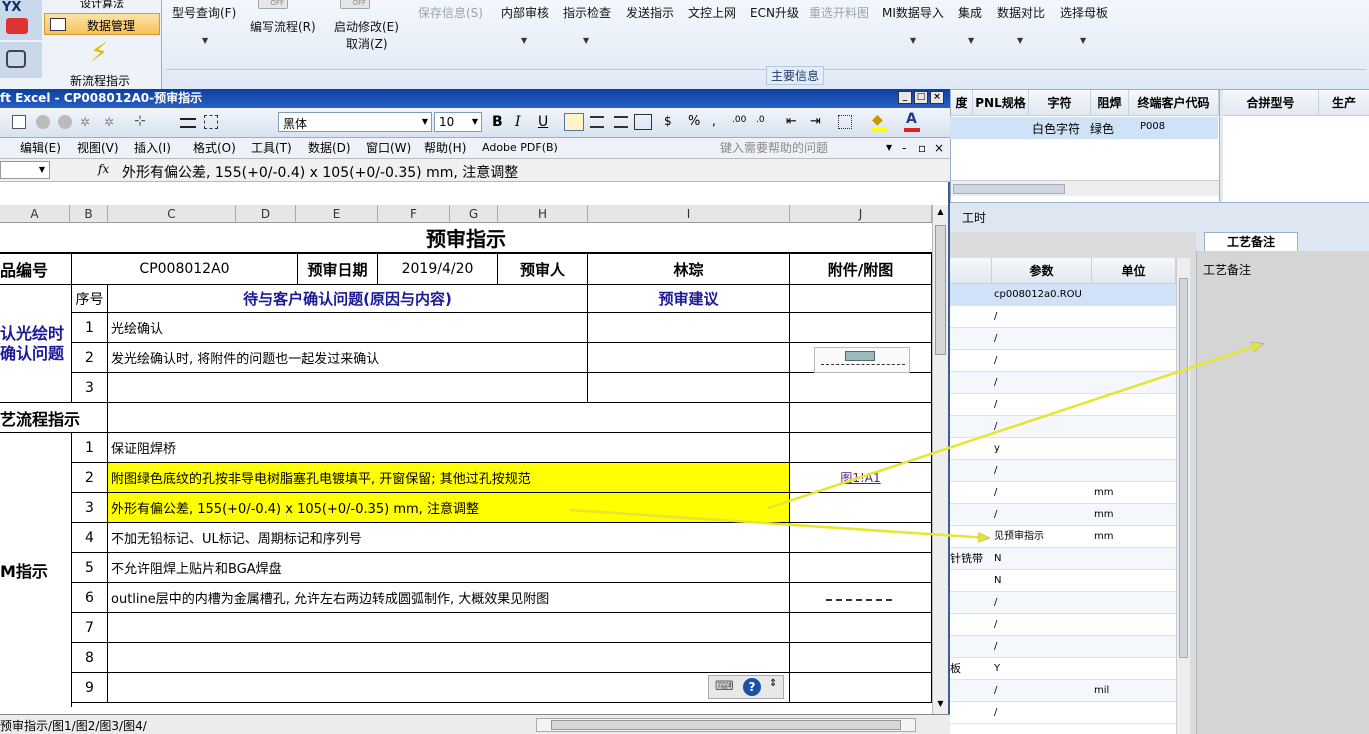  I want to click on query-model-button: 型号查询(F), so click(204, 12).